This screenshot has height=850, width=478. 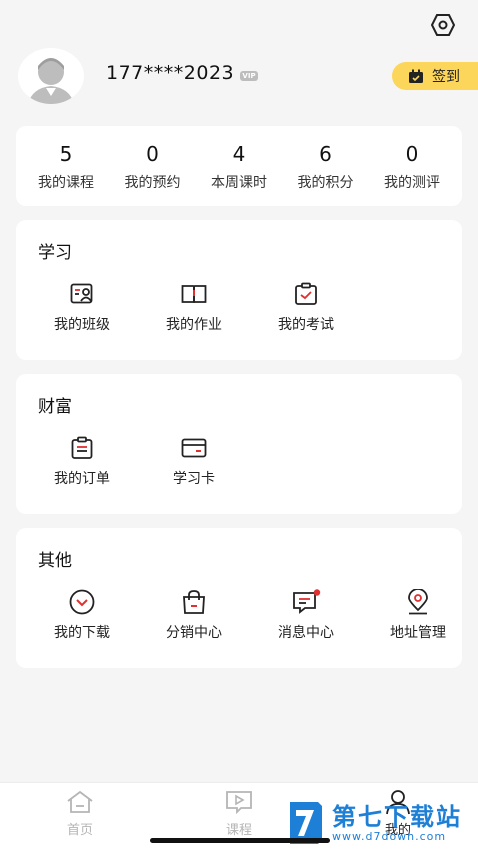 What do you see at coordinates (306, 294) in the screenshot?
I see `exam-clipboard-icon` at bounding box center [306, 294].